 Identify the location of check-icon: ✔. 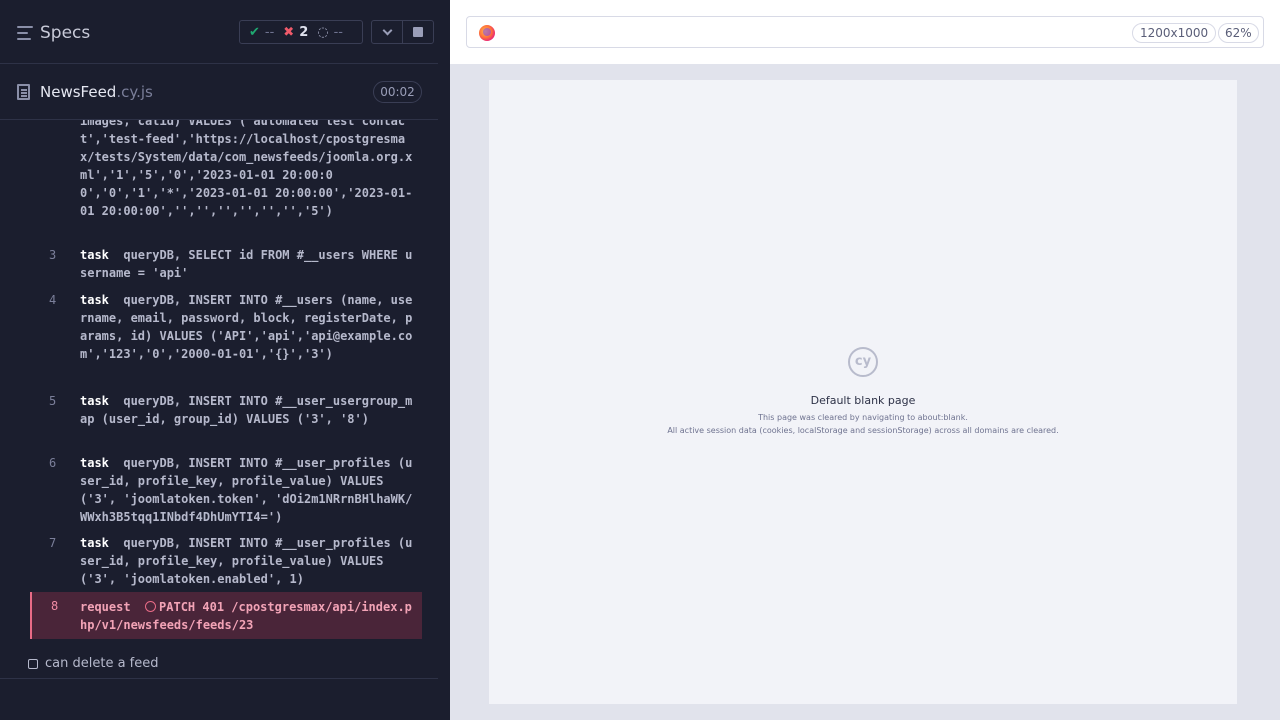
(254, 32).